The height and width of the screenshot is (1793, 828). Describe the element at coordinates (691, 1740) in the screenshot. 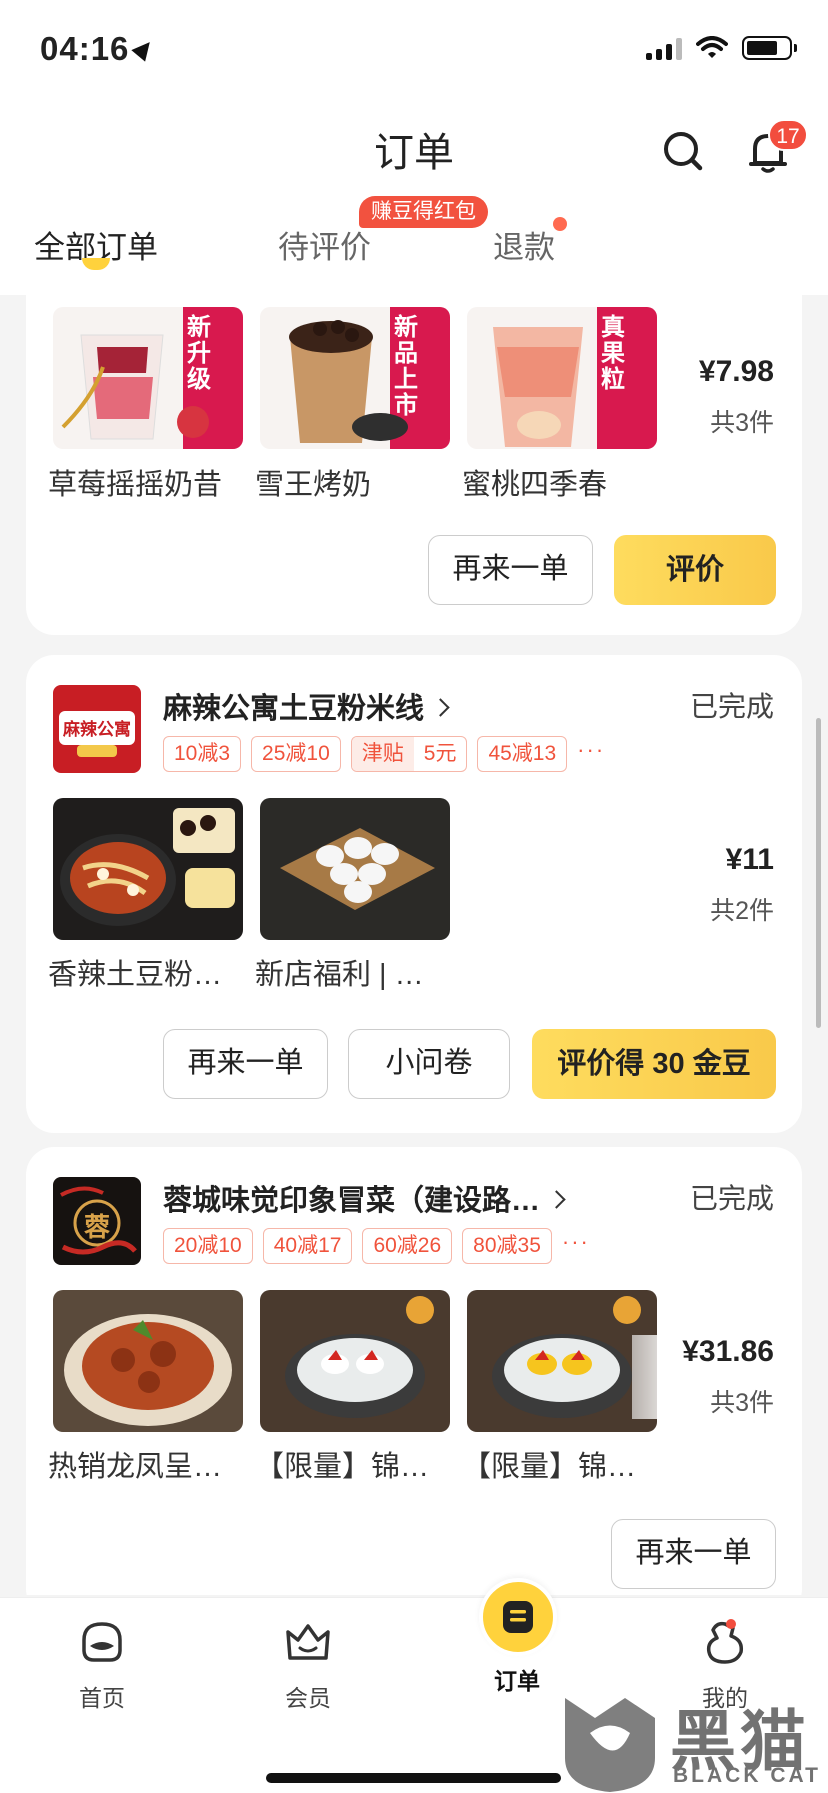

I see `watermark: 黑猫 BLACK CAT` at that location.